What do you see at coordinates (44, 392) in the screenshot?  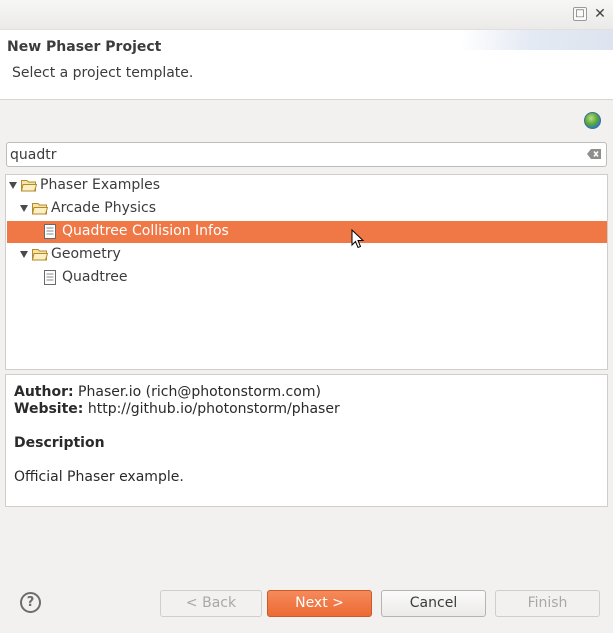 I see `author-label: Author:` at bounding box center [44, 392].